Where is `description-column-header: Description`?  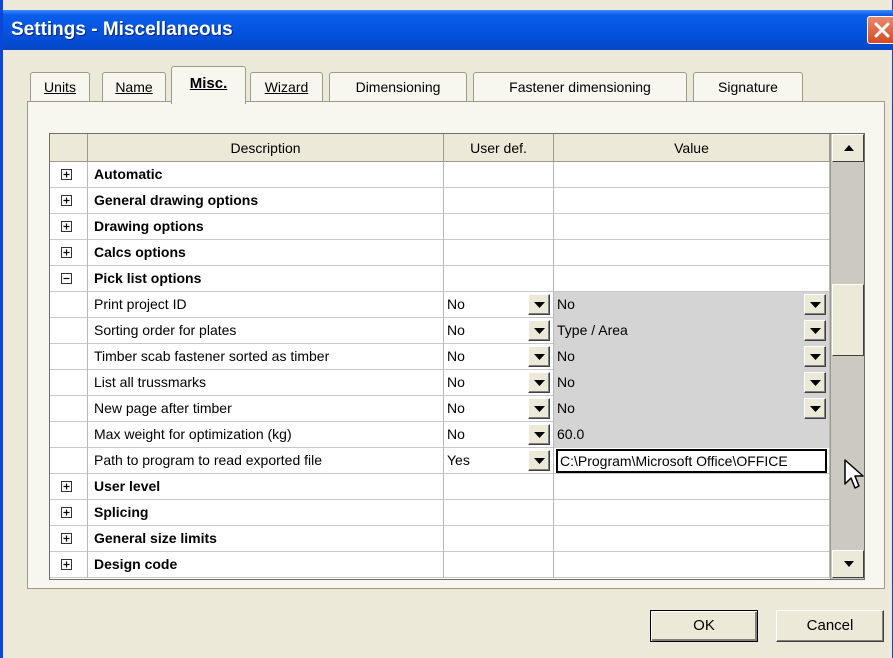 description-column-header: Description is located at coordinates (266, 148).